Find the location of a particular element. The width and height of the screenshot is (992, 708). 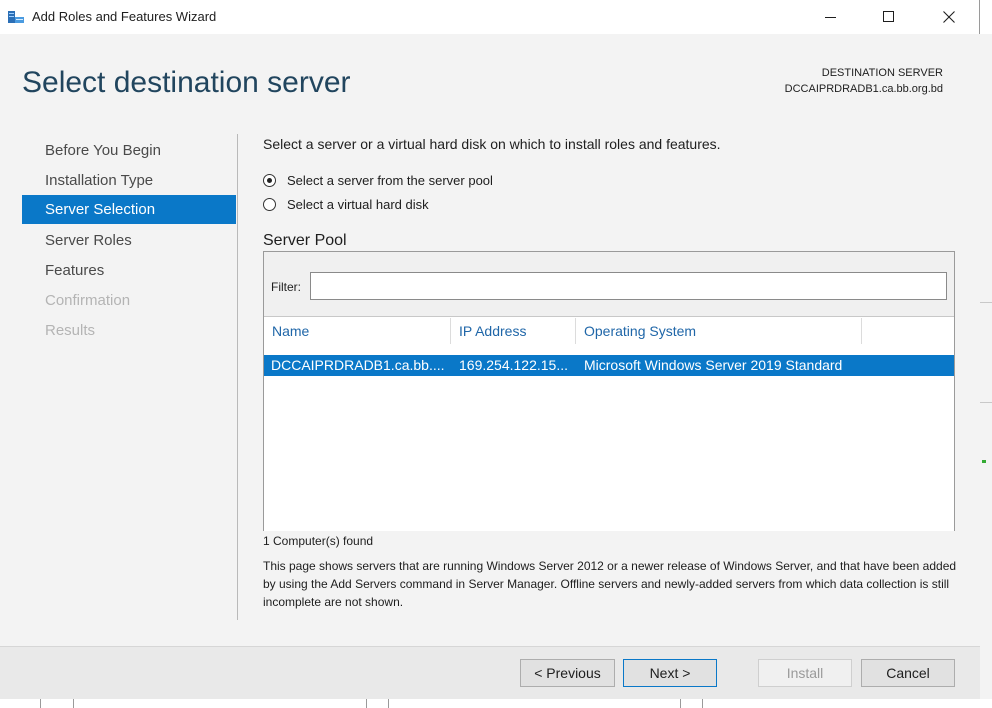

background-indicator is located at coordinates (984, 461).